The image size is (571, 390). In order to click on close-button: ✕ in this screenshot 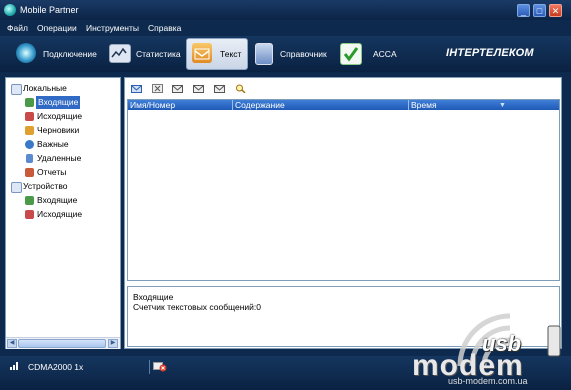, I will do `click(555, 10)`.